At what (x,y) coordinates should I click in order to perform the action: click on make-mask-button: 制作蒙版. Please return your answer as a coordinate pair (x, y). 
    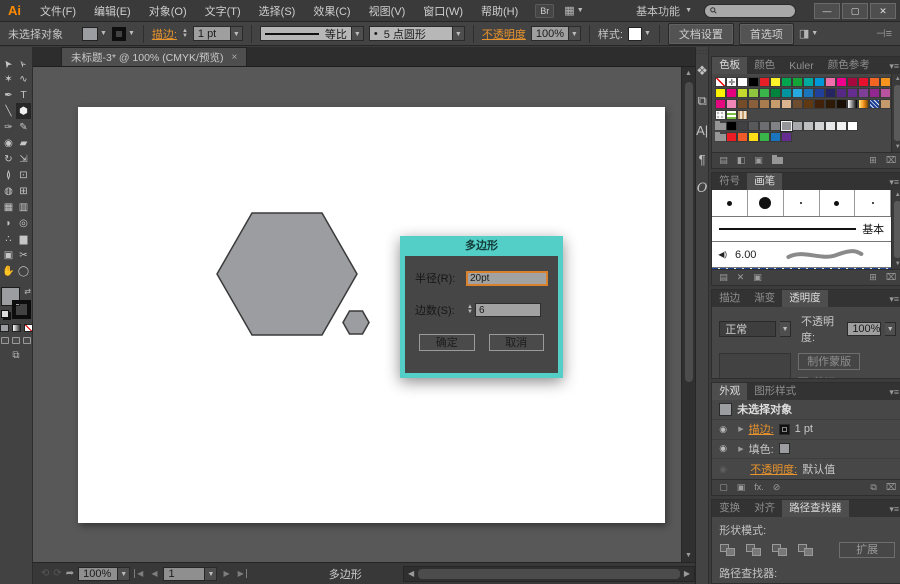
    Looking at the image, I should click on (829, 361).